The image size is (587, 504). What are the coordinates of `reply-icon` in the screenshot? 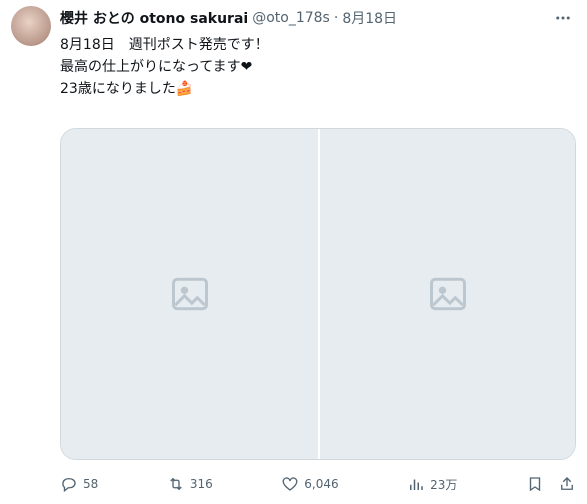 It's located at (69, 485).